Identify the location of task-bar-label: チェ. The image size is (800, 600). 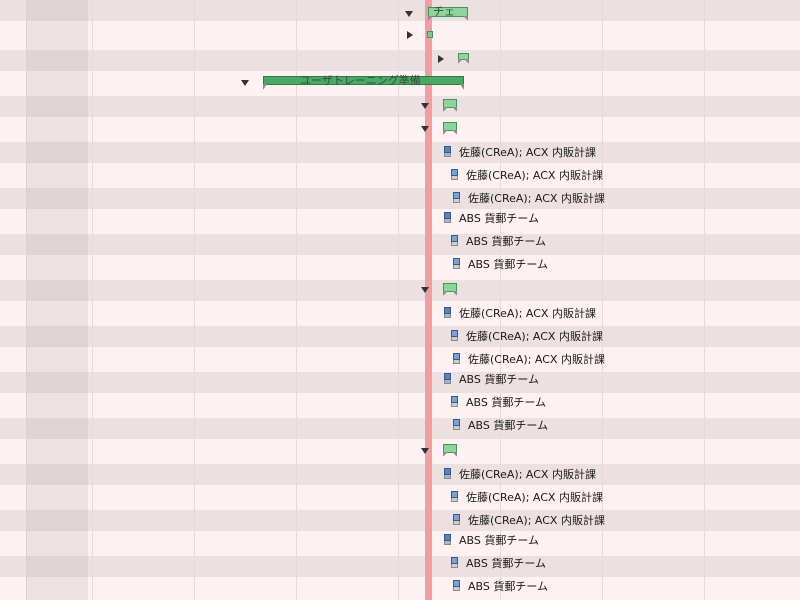
(444, 11).